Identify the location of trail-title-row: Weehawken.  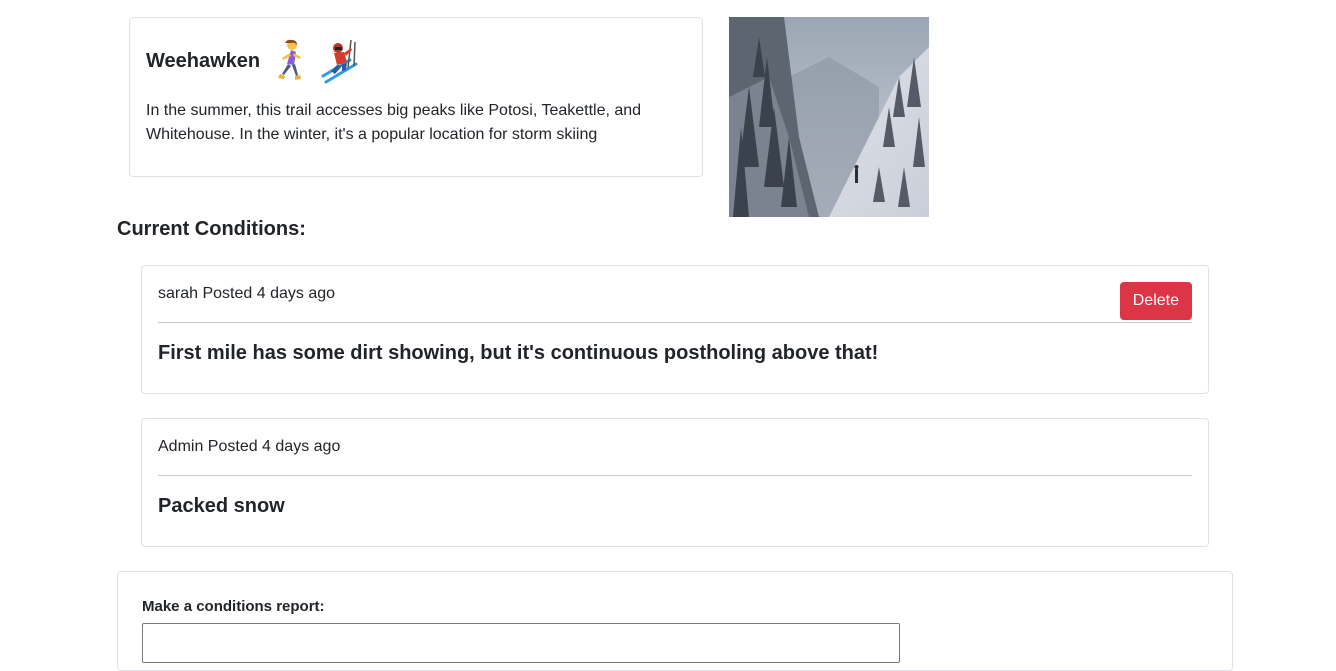
(253, 61).